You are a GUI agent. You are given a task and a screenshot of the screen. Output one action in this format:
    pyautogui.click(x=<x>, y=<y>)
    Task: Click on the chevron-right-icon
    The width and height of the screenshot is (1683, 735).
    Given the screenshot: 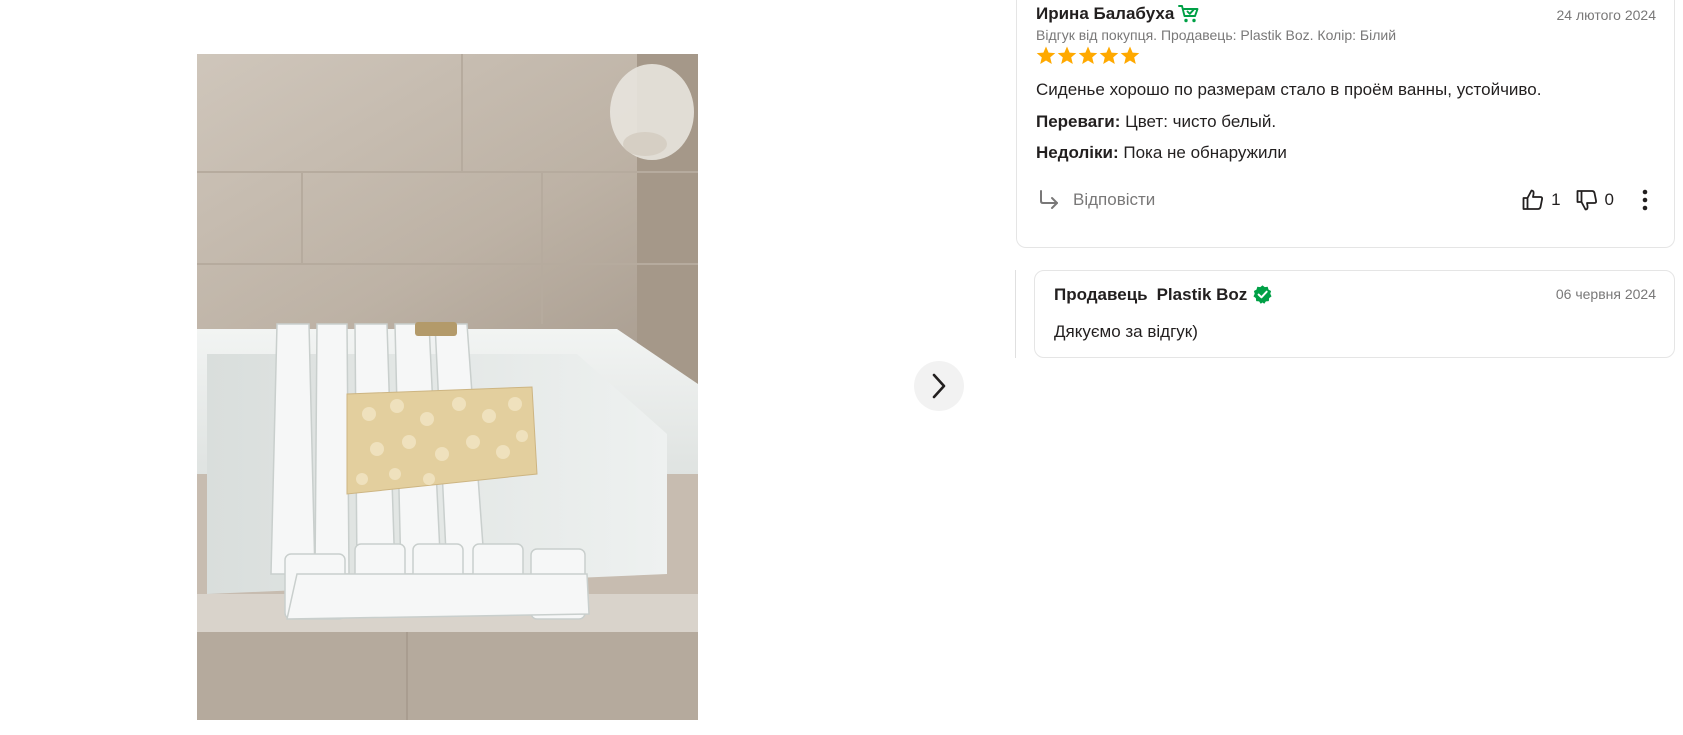 What is the action you would take?
    pyautogui.click(x=939, y=386)
    